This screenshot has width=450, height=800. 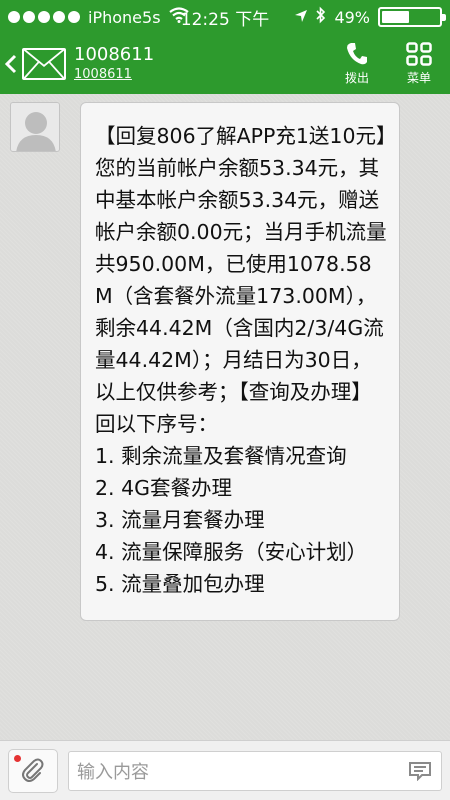 What do you see at coordinates (36, 131) in the screenshot?
I see `person-silhouette-icon` at bounding box center [36, 131].